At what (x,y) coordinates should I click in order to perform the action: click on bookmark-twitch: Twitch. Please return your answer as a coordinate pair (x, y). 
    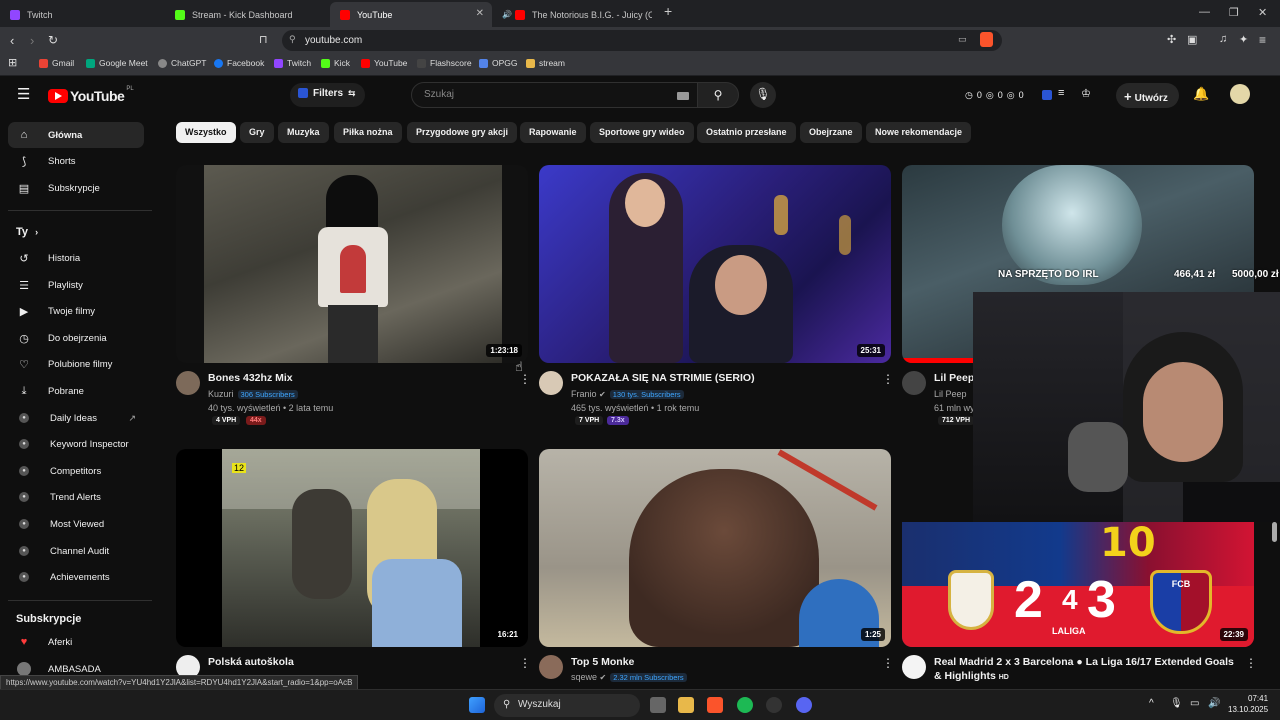
    Looking at the image, I should click on (292, 63).